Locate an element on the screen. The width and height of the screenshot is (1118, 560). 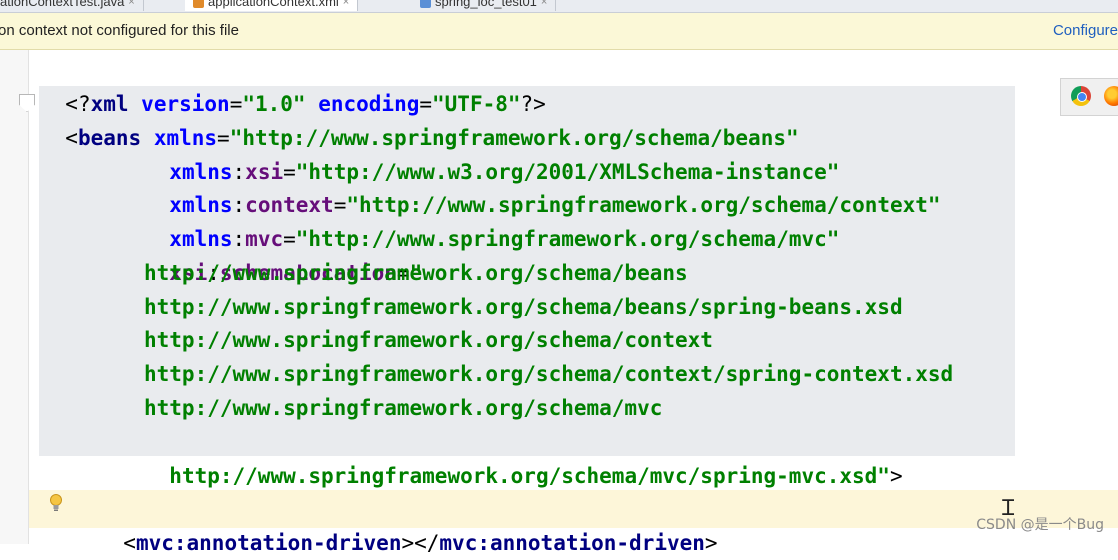
tab-label: ationContextTest.java is located at coordinates (62, 4).